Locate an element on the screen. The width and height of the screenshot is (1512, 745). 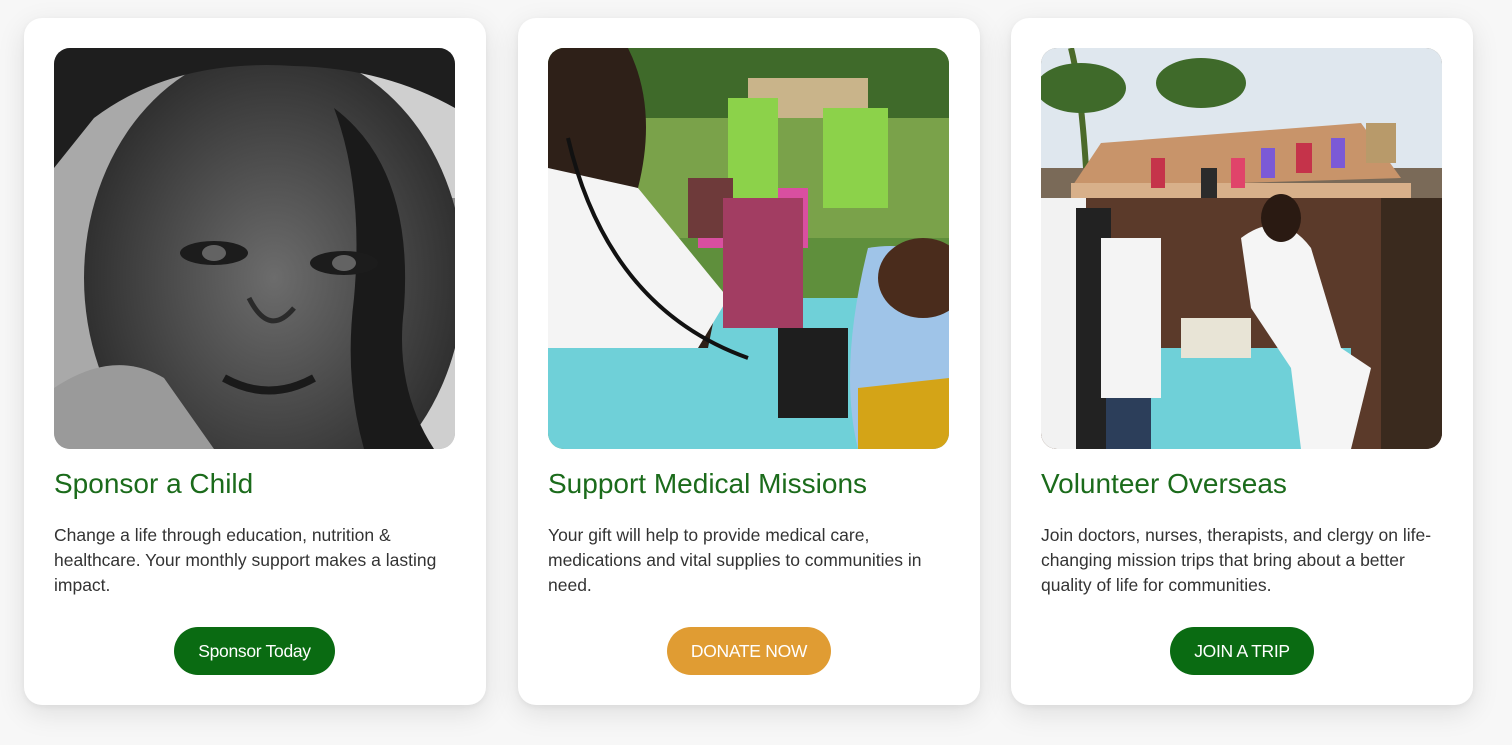
donate-now-button: DONATE NOW is located at coordinates (749, 651).